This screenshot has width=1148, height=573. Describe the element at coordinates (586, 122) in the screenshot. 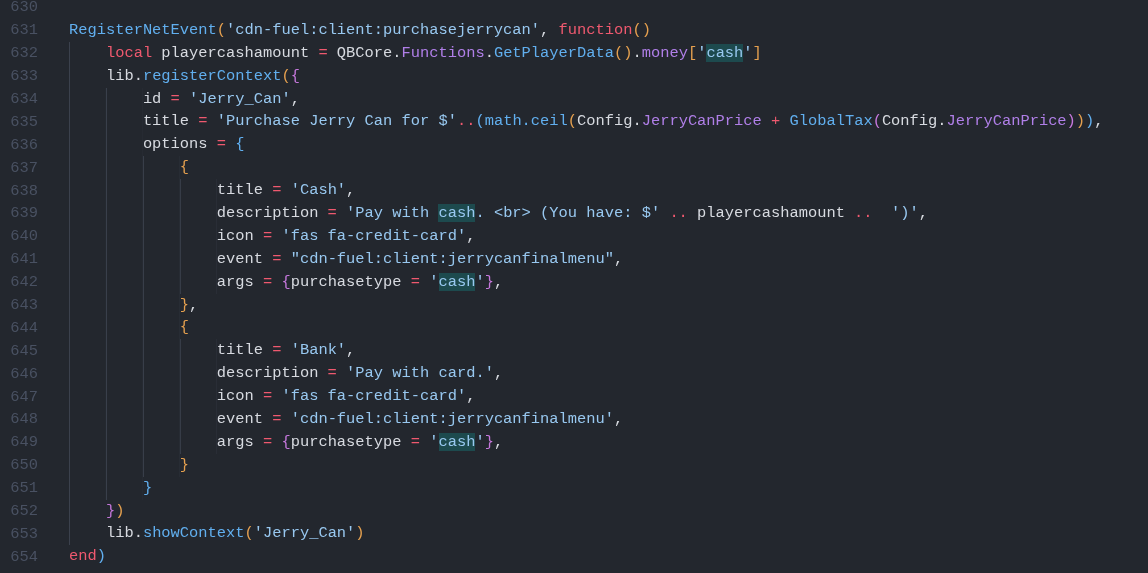

I see `code-line: title = 'Purchase Jerry Can for $'..(math.ceil(Config.JerryCanPrice + GlobalTax(Config.JerryCanPrice))),` at that location.